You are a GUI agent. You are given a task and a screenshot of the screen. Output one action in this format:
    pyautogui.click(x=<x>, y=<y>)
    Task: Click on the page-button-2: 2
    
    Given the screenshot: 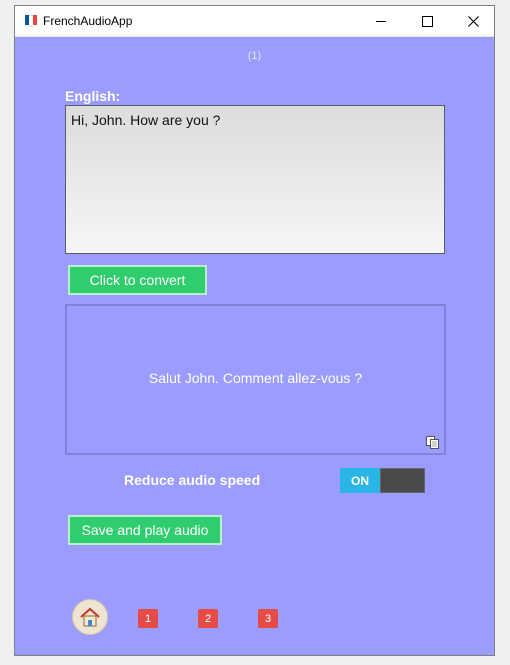 What is the action you would take?
    pyautogui.click(x=208, y=618)
    